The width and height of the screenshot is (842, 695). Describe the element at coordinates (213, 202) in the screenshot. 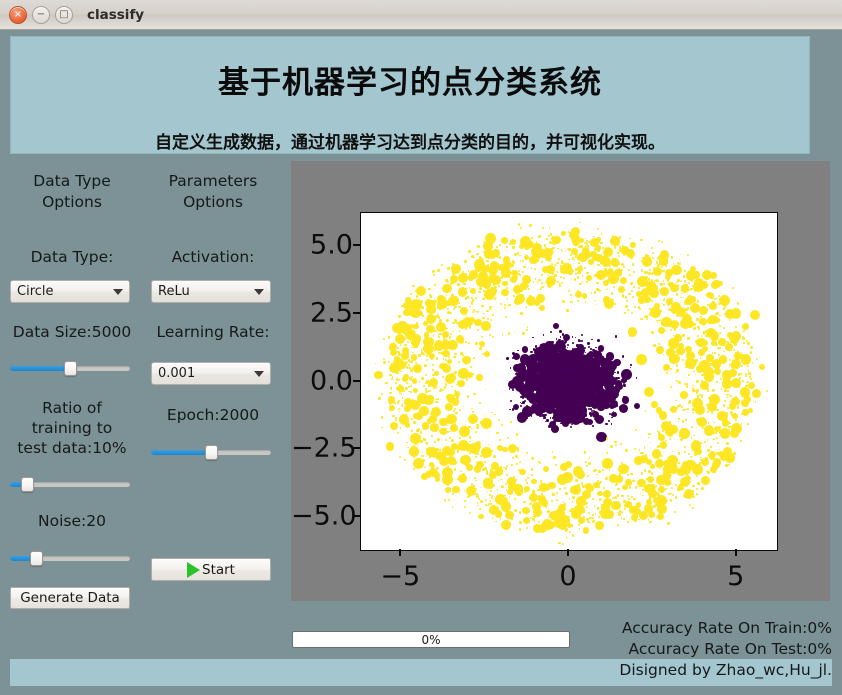

I see `parameters-options-heading-line2: Options` at that location.